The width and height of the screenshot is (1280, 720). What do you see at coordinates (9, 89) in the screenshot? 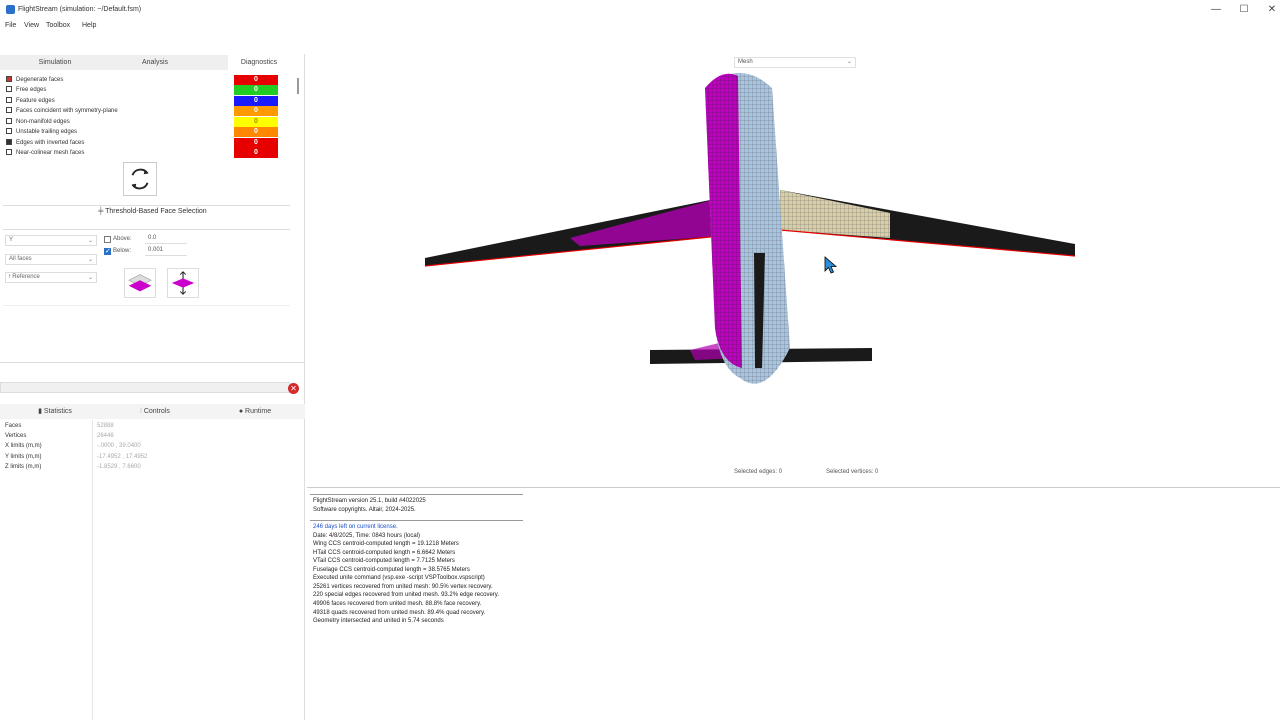
I see `free-edges-icon` at bounding box center [9, 89].